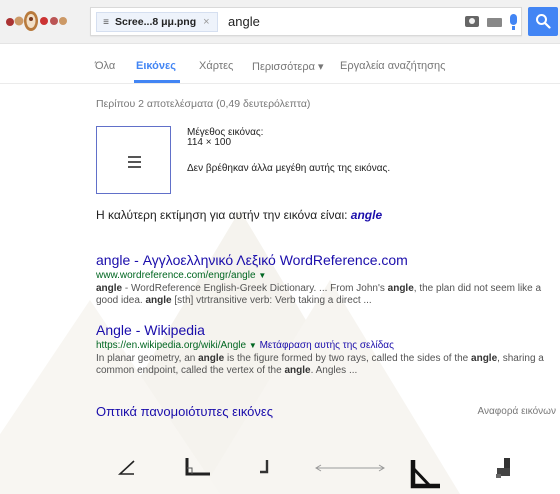  I want to click on camera-icon, so click(472, 21).